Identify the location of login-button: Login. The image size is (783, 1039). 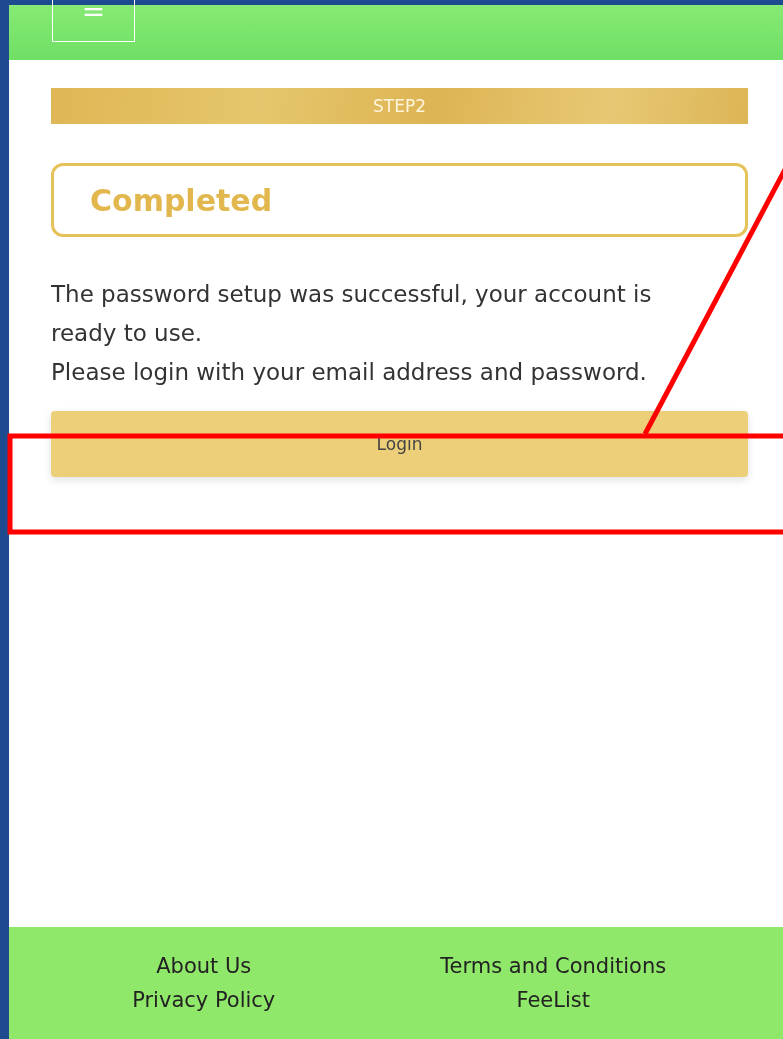
(399, 444).